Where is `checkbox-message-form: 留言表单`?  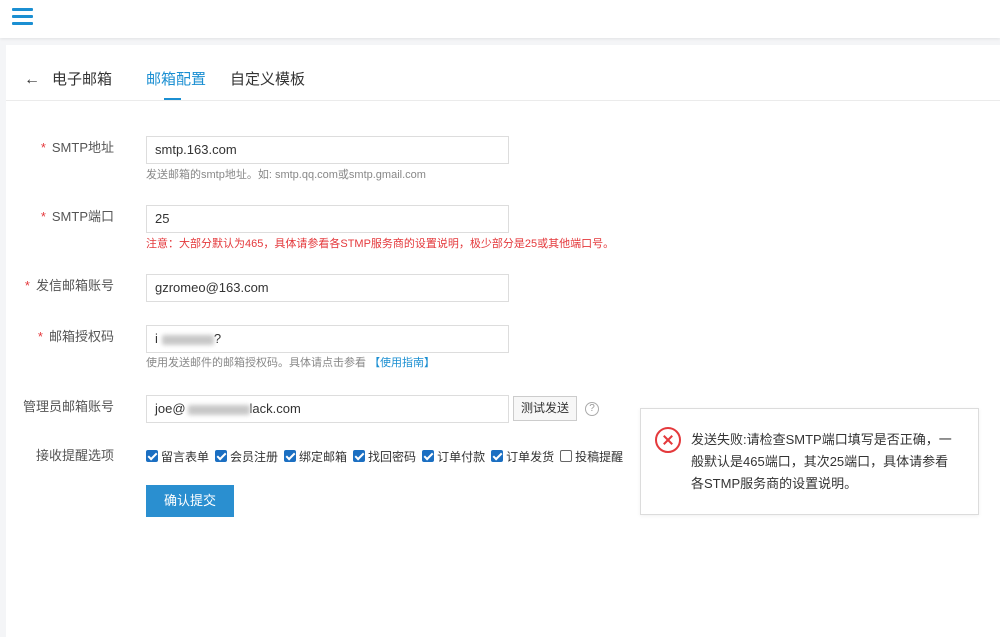 checkbox-message-form: 留言表单 is located at coordinates (177, 456).